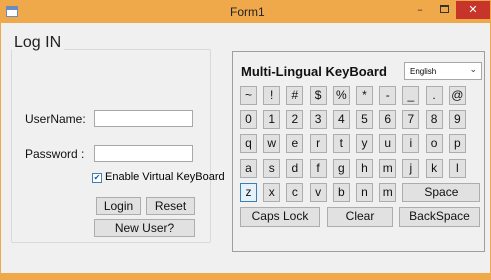  Describe the element at coordinates (411, 168) in the screenshot. I see `key: j` at that location.